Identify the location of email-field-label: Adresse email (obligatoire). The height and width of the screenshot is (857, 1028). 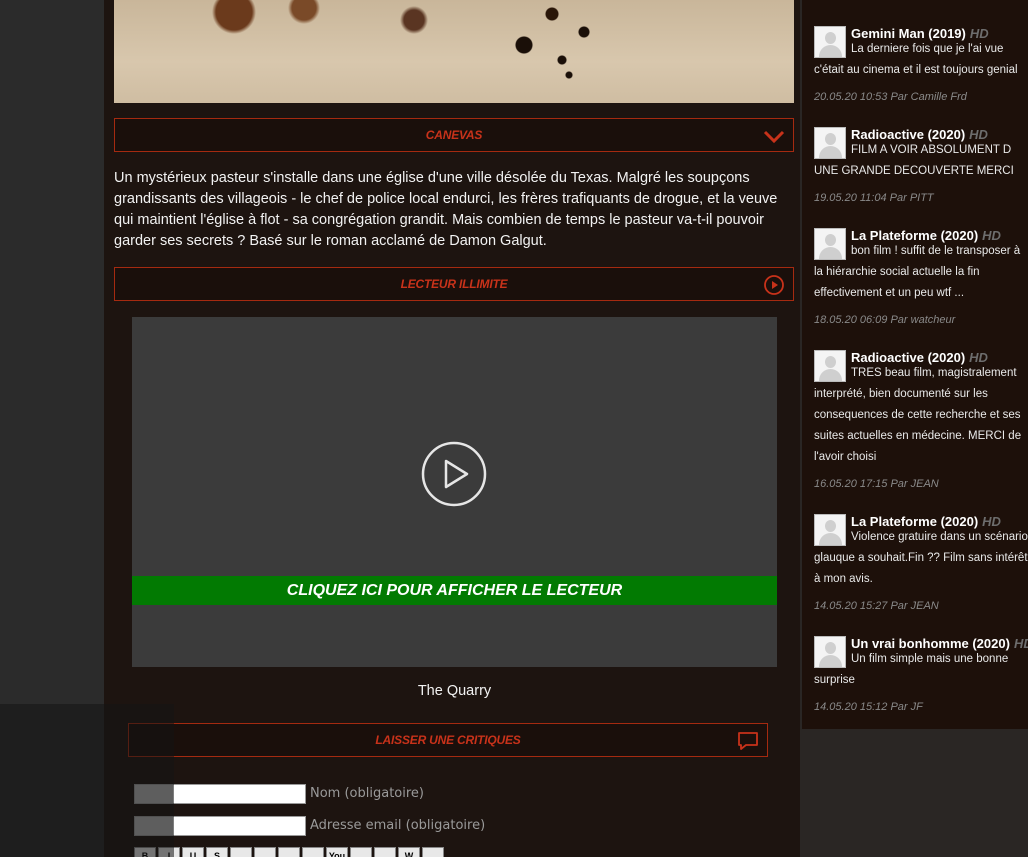
(398, 825).